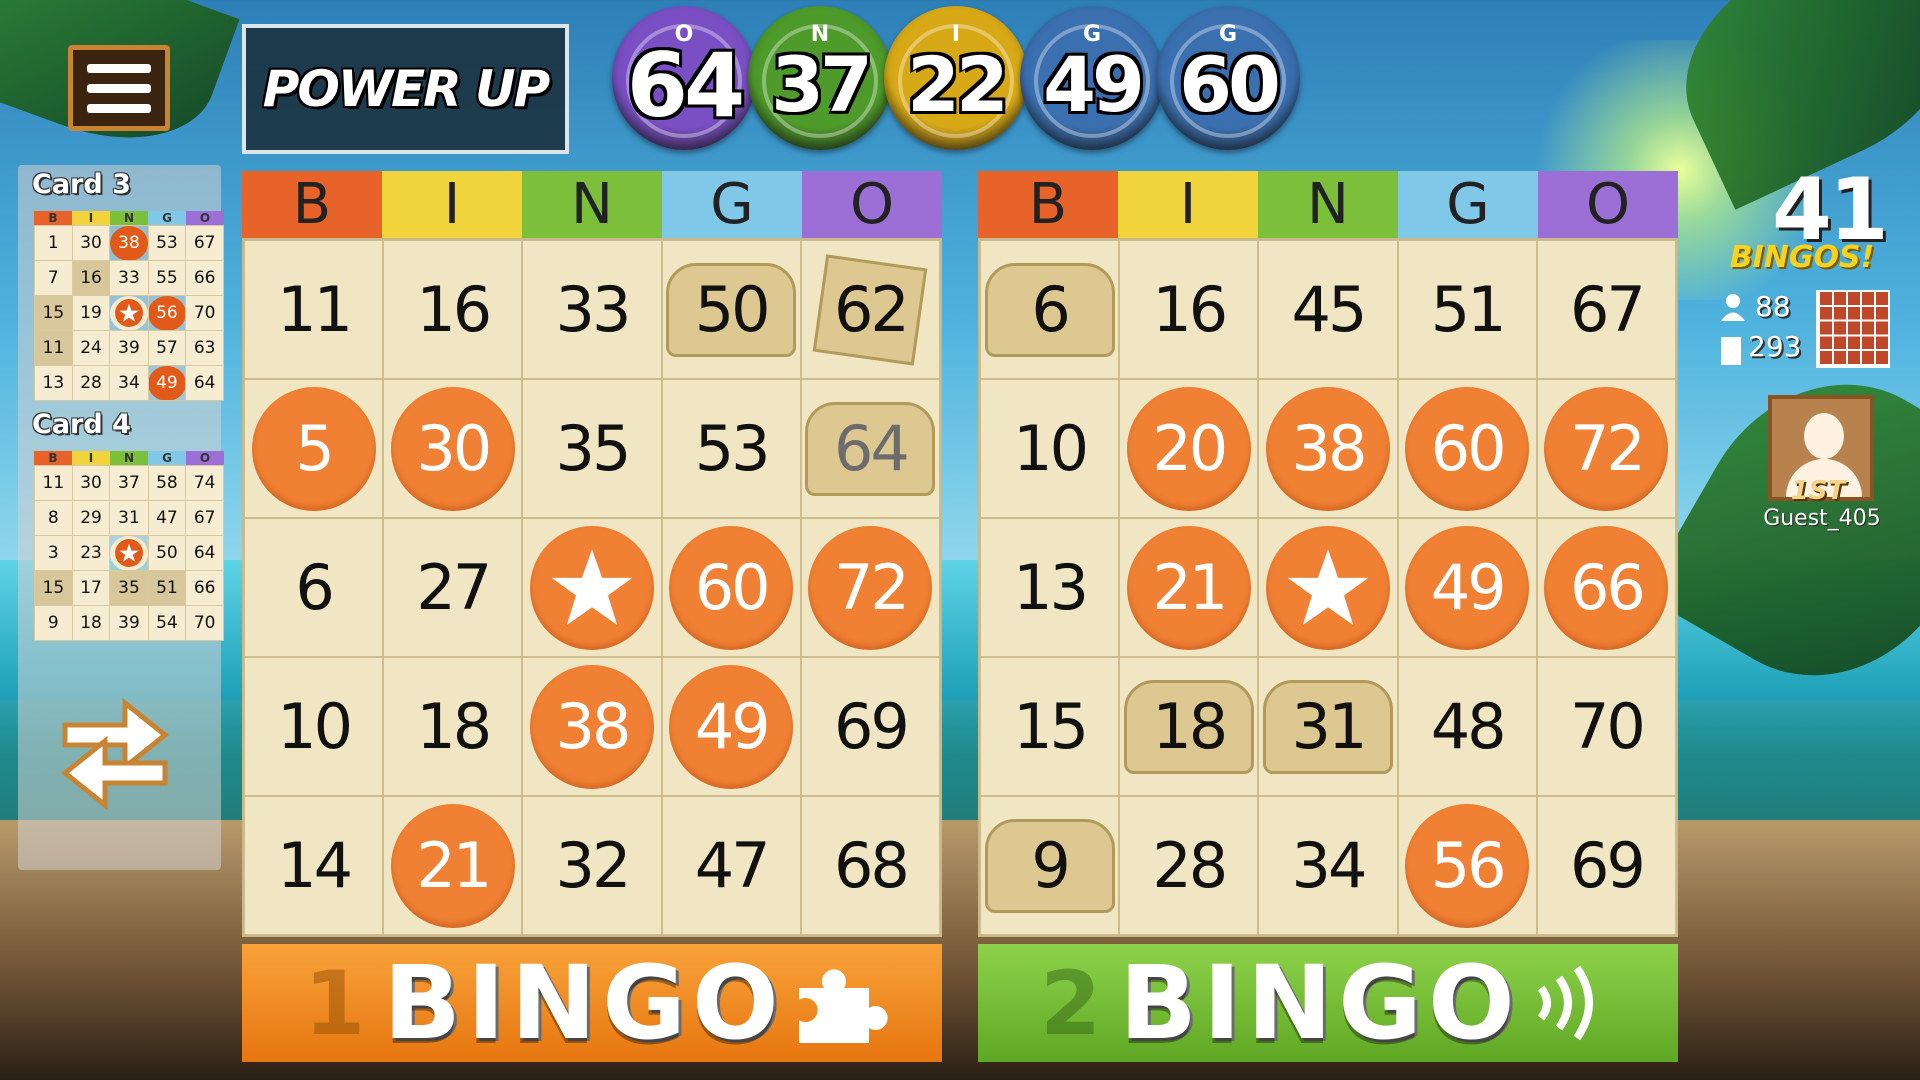 This screenshot has width=1920, height=1080. Describe the element at coordinates (1189, 448) in the screenshot. I see `card-cell: 20` at that location.